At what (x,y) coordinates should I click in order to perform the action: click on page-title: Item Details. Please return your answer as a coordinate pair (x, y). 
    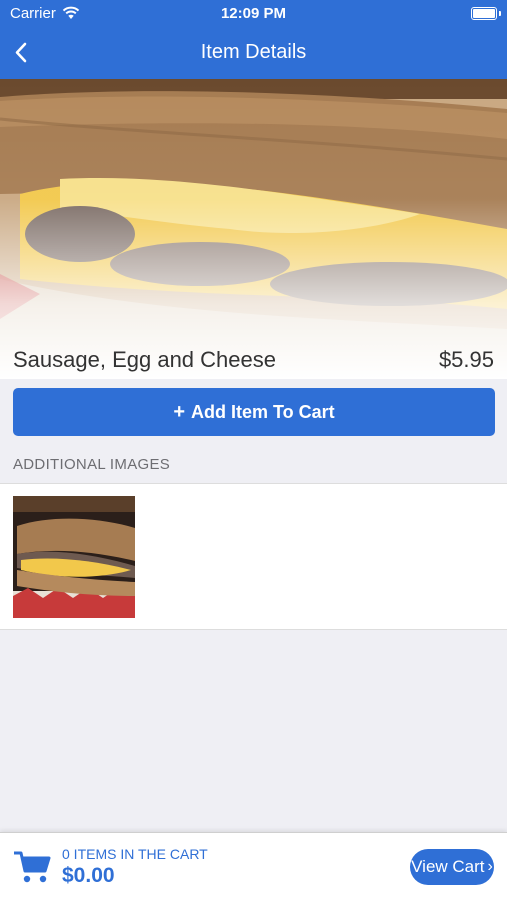
    Looking at the image, I should click on (253, 52).